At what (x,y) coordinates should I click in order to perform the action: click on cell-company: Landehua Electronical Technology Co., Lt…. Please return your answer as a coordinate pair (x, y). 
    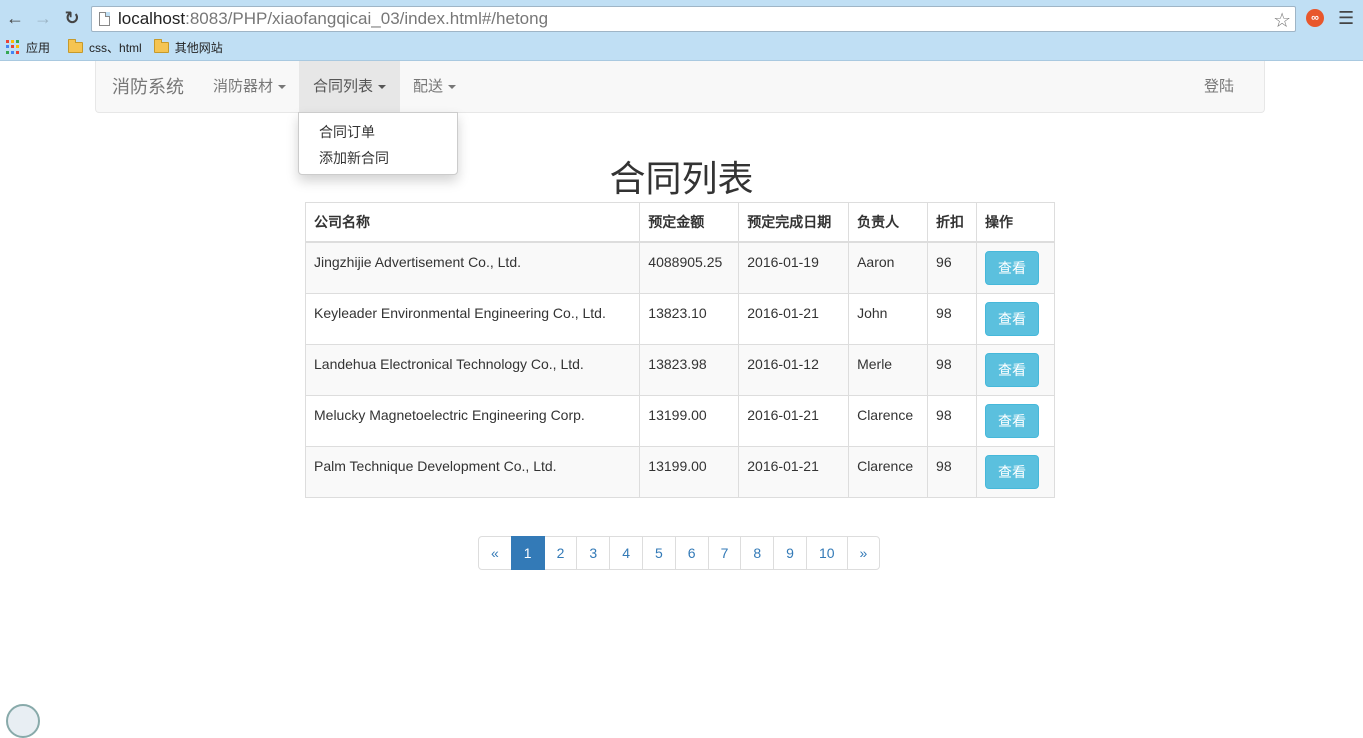
    Looking at the image, I should click on (472, 369).